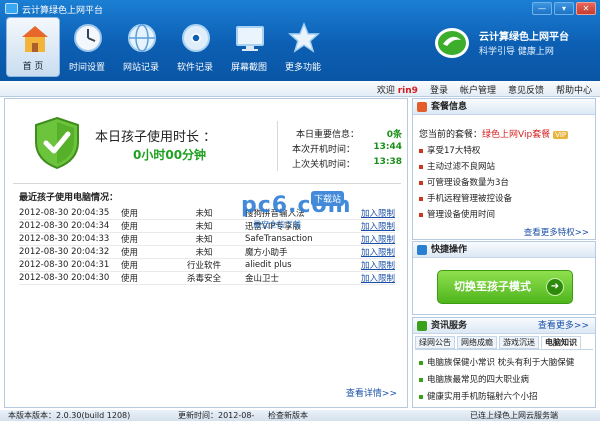 The height and width of the screenshot is (421, 600). Describe the element at coordinates (439, 89) in the screenshot. I see `login-link: 登录` at that location.